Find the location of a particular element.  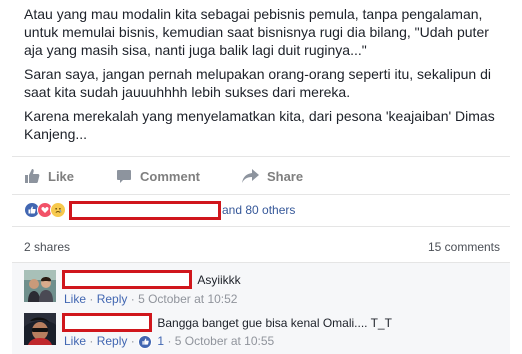

comment-like-icon is located at coordinates (145, 341).